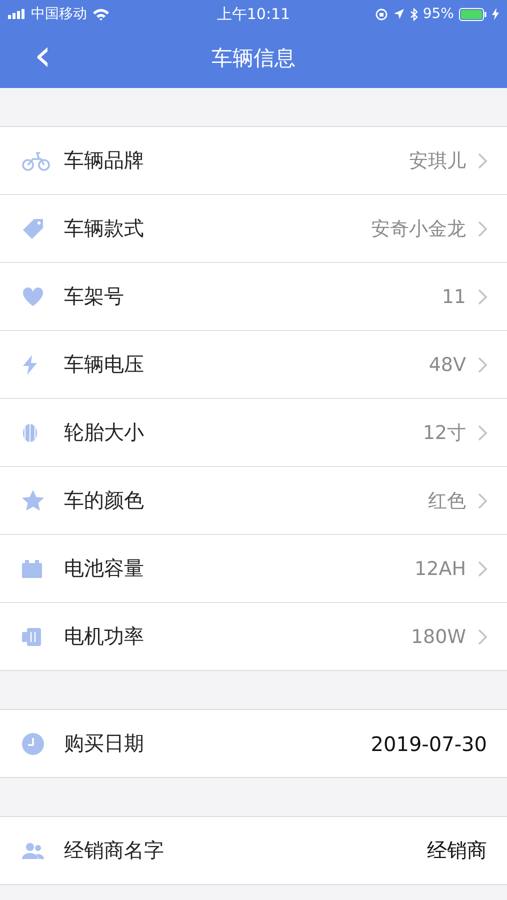  What do you see at coordinates (254, 58) in the screenshot?
I see `page-title: 车辆信息` at bounding box center [254, 58].